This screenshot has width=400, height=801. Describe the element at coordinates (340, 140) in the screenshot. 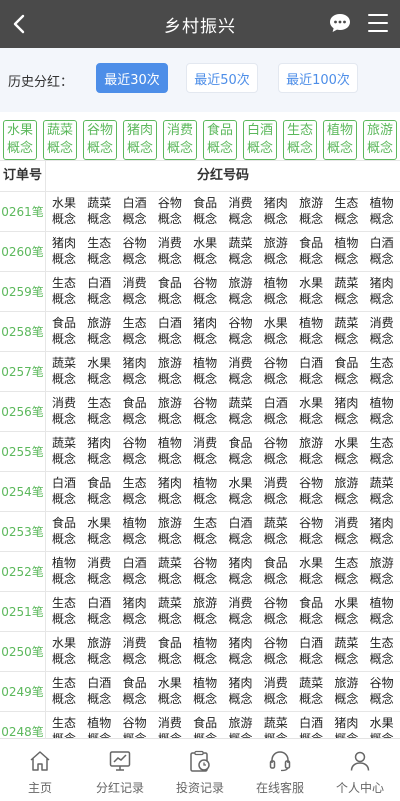

I see `category-tag: 植物 概念` at that location.